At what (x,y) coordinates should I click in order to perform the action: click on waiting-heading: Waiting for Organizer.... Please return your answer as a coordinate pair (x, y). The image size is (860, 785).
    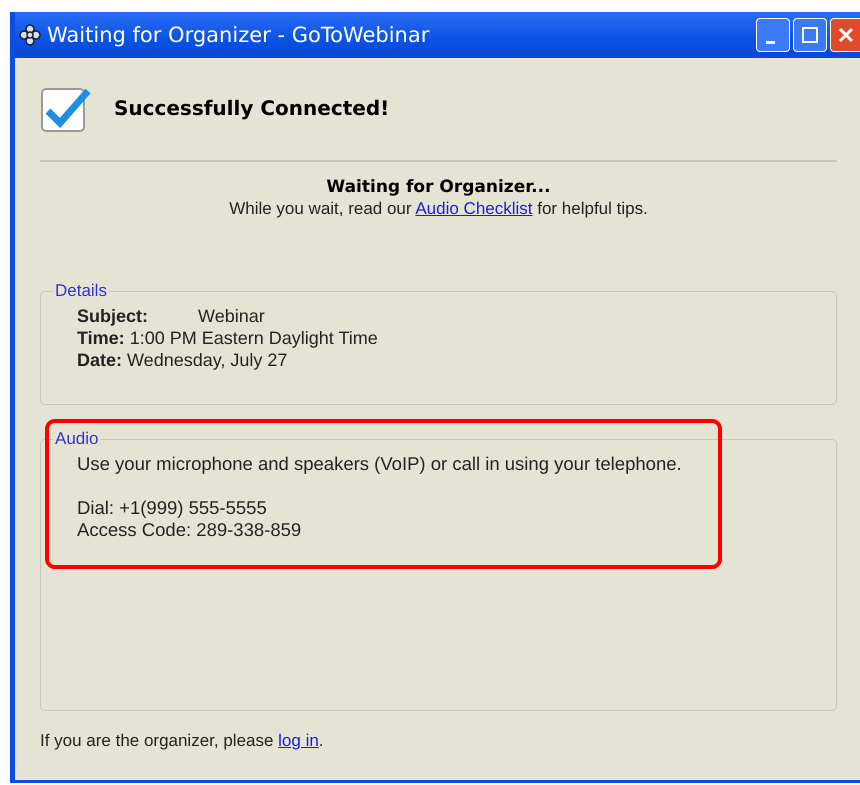
    Looking at the image, I should click on (438, 187).